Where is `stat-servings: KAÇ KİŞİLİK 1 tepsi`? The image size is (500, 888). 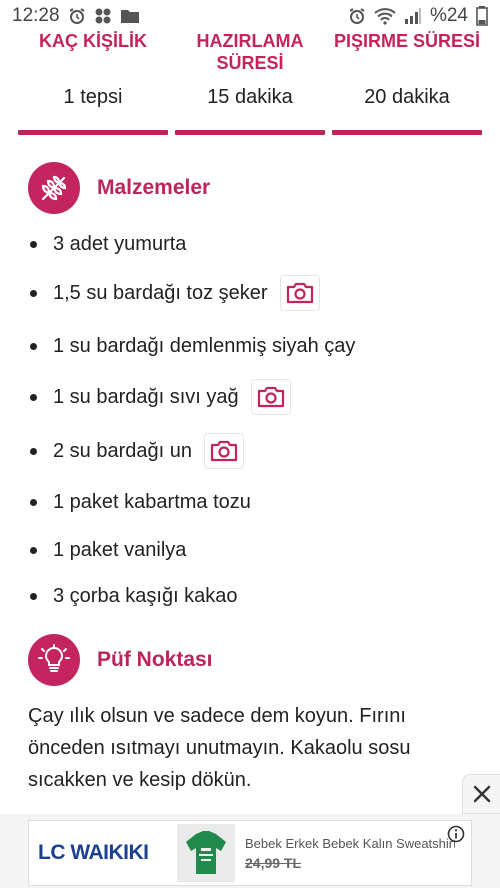
stat-servings: KAÇ KİŞİLİK 1 tepsi is located at coordinates (93, 82).